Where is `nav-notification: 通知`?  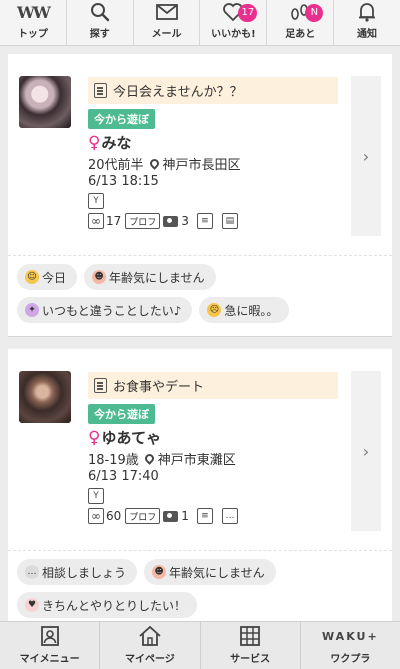
nav-notification: 通知 is located at coordinates (367, 22).